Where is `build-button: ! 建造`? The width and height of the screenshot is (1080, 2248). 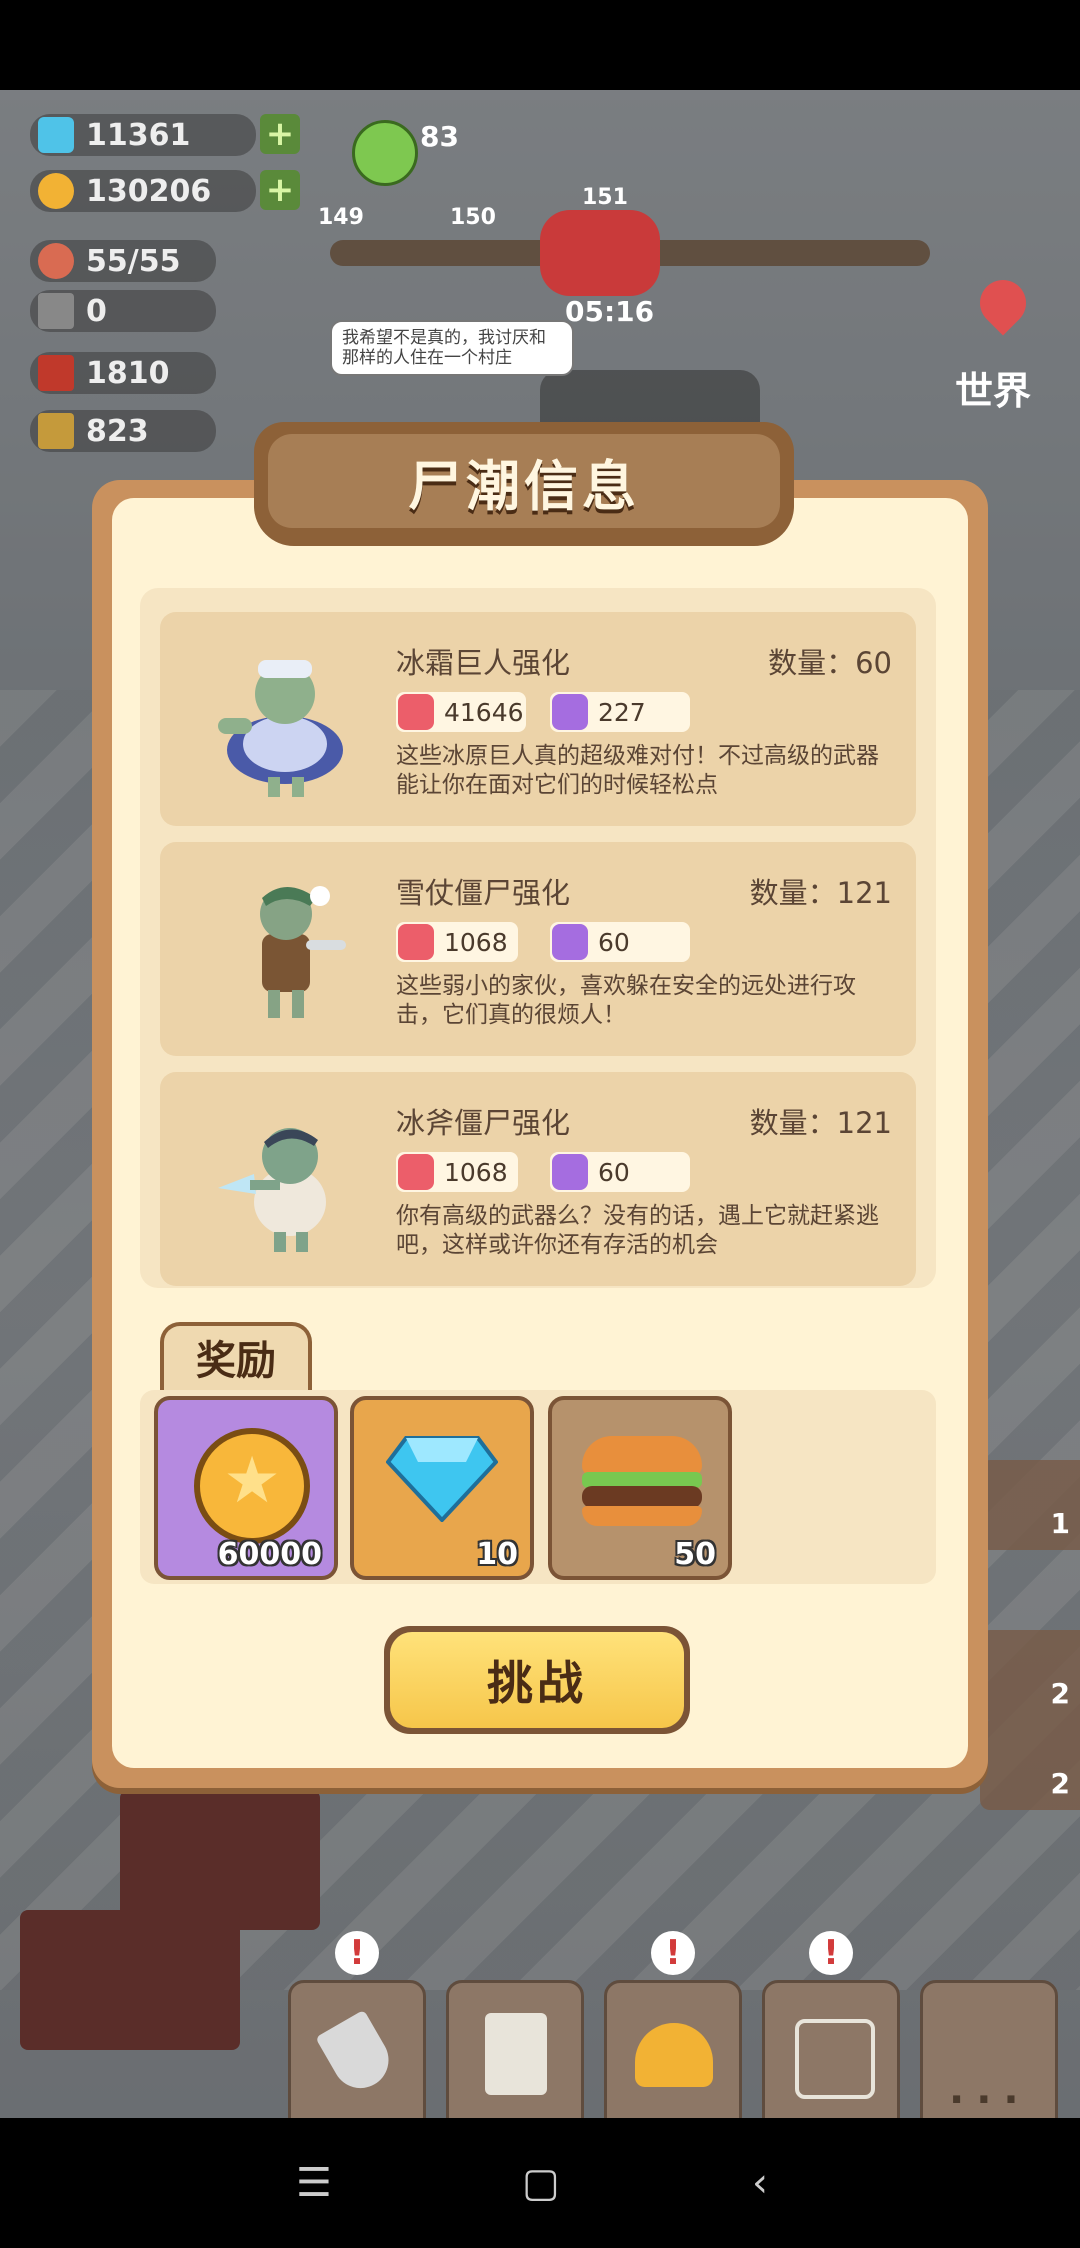 build-button: ! 建造 is located at coordinates (357, 2024).